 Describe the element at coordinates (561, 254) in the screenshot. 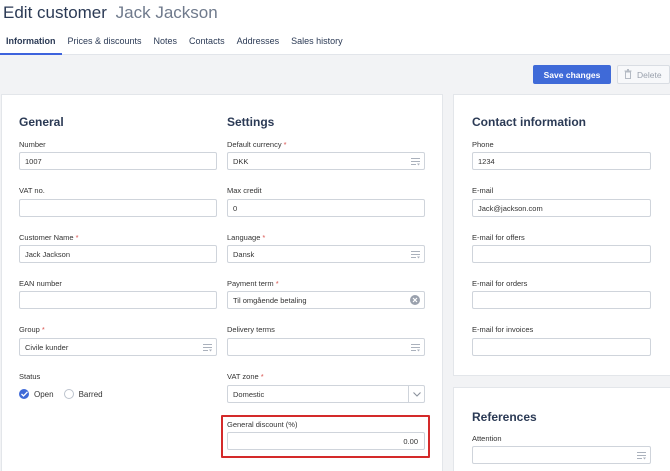

I see `email-offers-input` at that location.